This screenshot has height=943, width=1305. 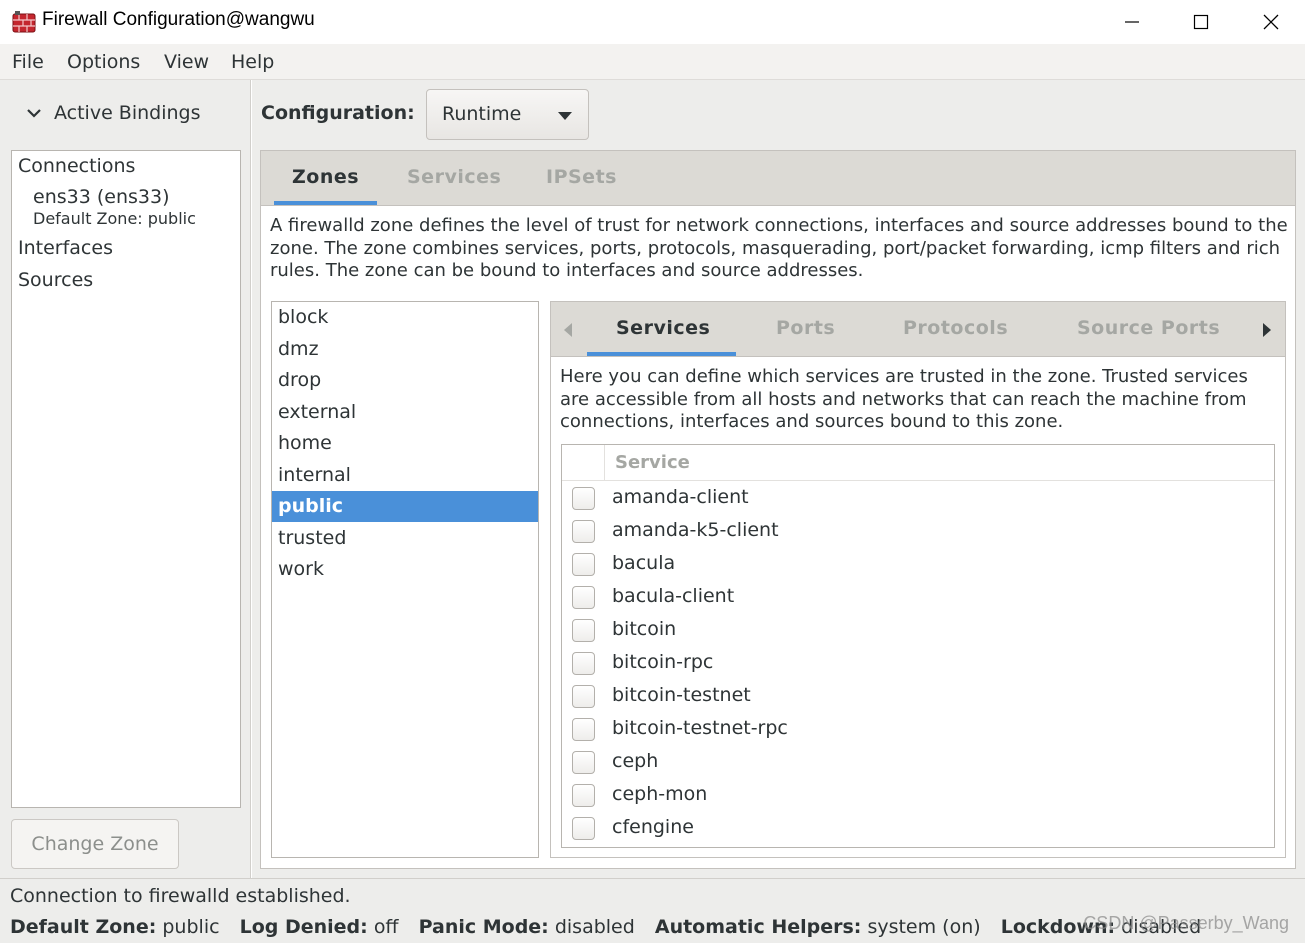 What do you see at coordinates (918, 729) in the screenshot?
I see `table-row: bitcoin-testnet-rpc` at bounding box center [918, 729].